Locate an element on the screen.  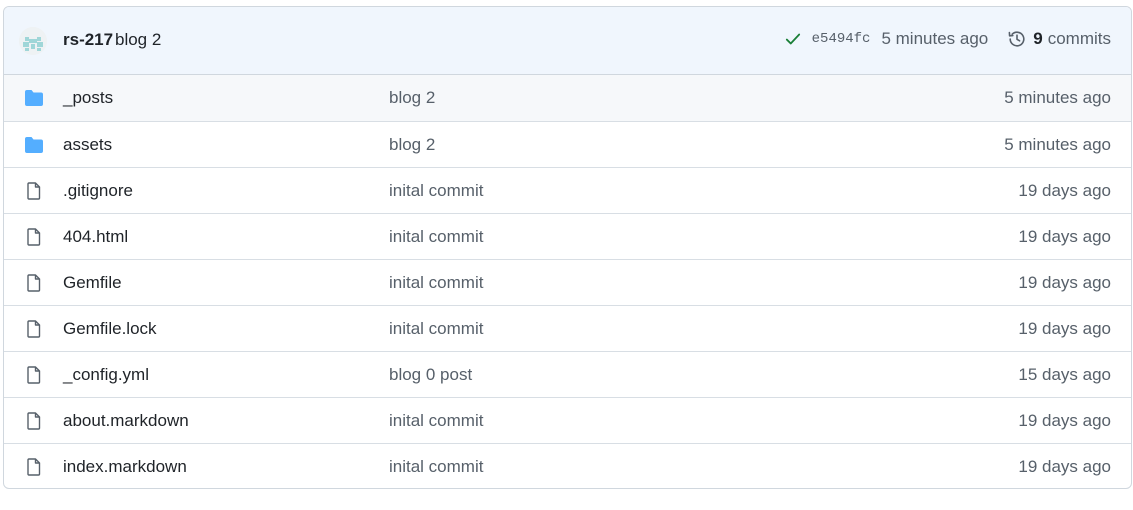
avatar is located at coordinates (33, 41).